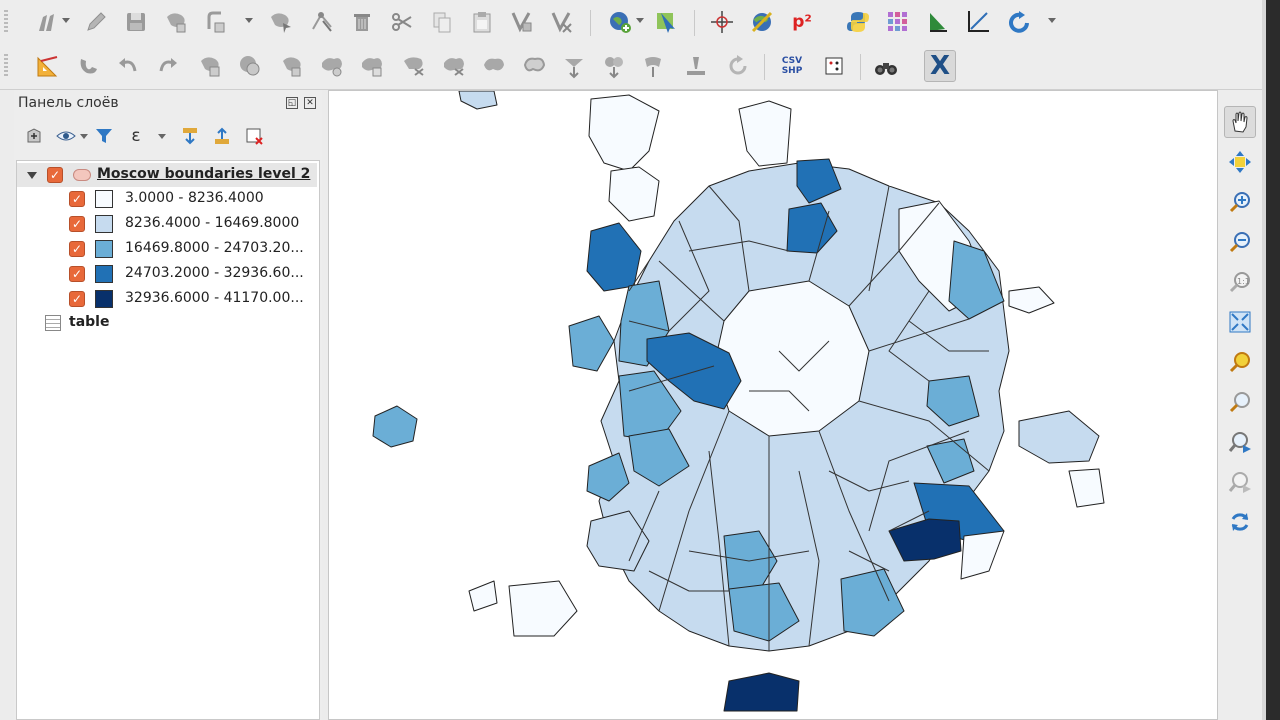 The image size is (1280, 720). What do you see at coordinates (210, 66) in the screenshot?
I see `simplify-icon` at bounding box center [210, 66].